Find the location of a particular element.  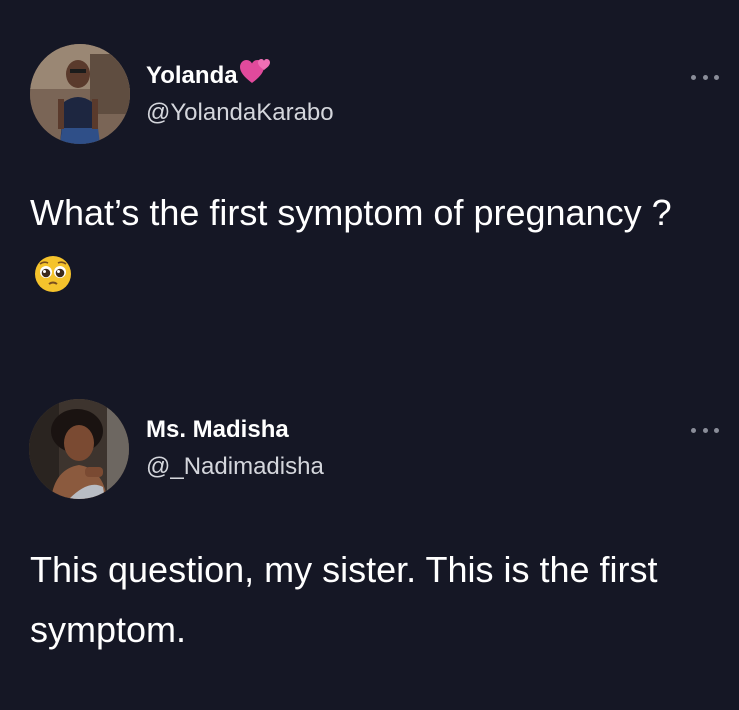

user-names: Ms. Madisha @_Nadimadisha is located at coordinates (235, 448).